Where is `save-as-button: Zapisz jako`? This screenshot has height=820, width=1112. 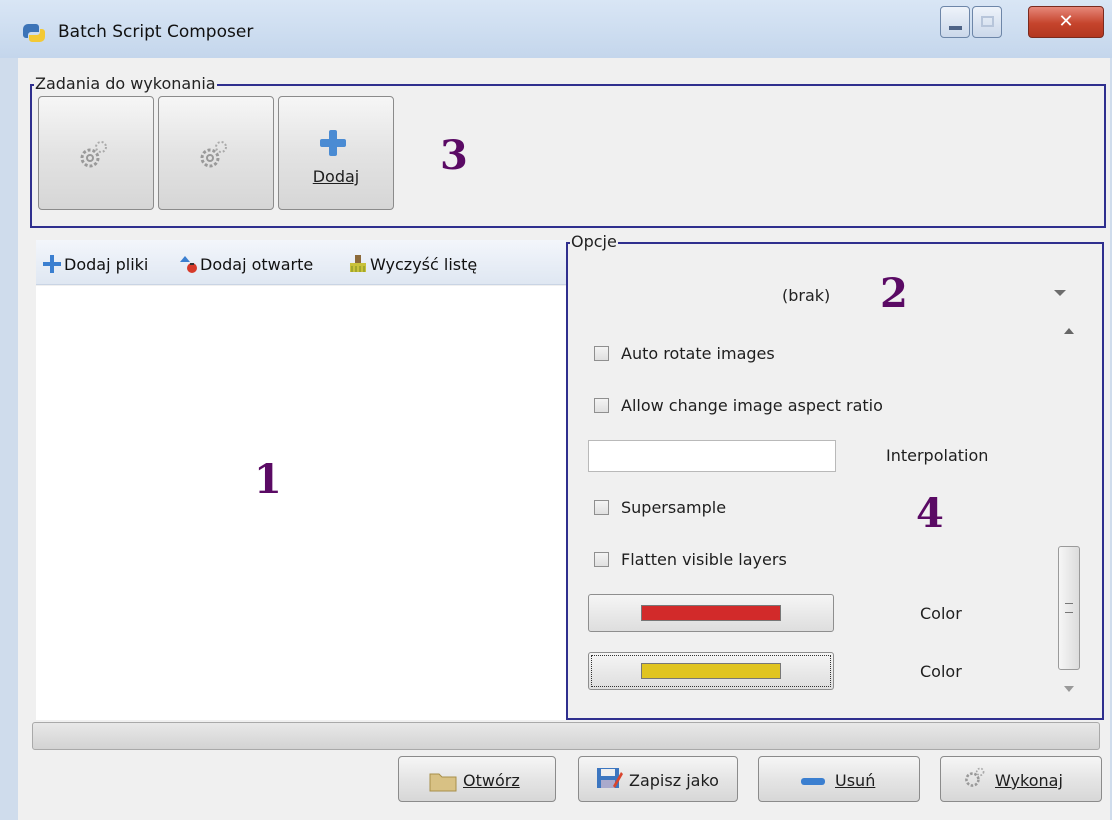 save-as-button: Zapisz jako is located at coordinates (658, 779).